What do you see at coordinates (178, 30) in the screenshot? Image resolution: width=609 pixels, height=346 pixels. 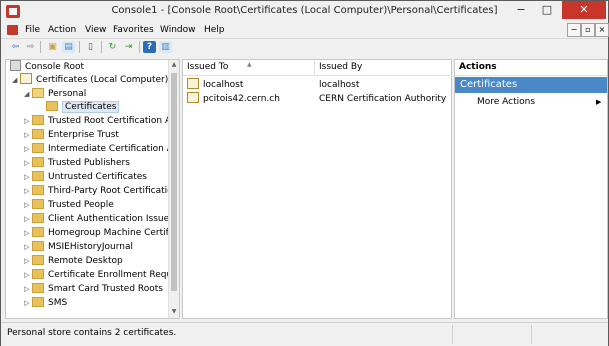 I see `menu-window: Window` at bounding box center [178, 30].